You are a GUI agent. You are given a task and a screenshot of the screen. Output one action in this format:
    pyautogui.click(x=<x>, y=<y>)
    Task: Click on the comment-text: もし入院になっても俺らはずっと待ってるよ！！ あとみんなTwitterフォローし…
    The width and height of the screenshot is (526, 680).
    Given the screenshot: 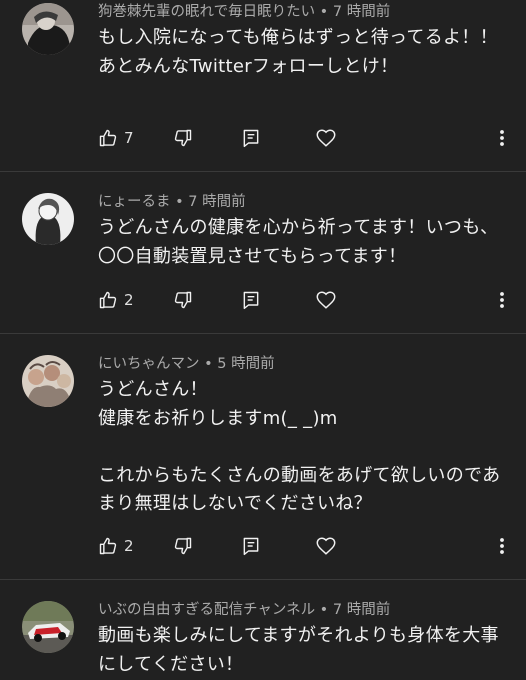 What is the action you would take?
    pyautogui.click(x=298, y=52)
    